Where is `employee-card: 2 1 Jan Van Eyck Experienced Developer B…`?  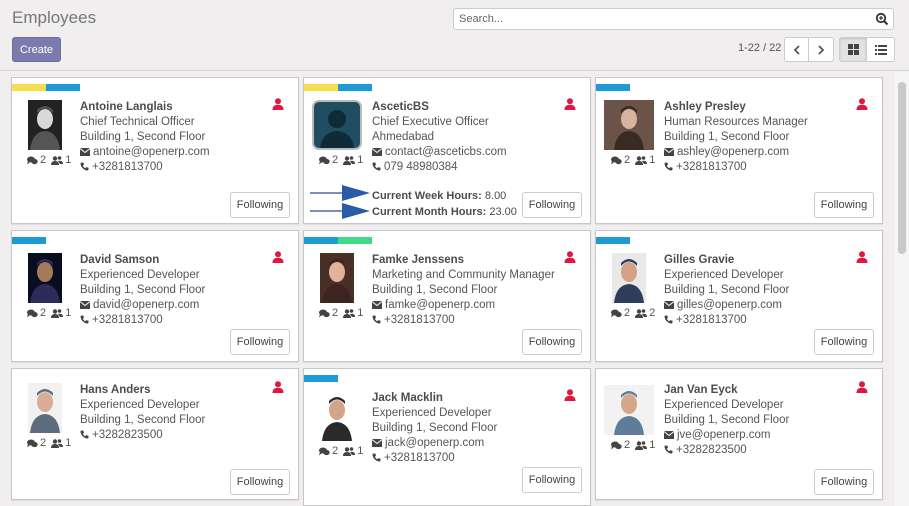 employee-card: 2 1 Jan Van Eyck Experienced Developer B… is located at coordinates (739, 434).